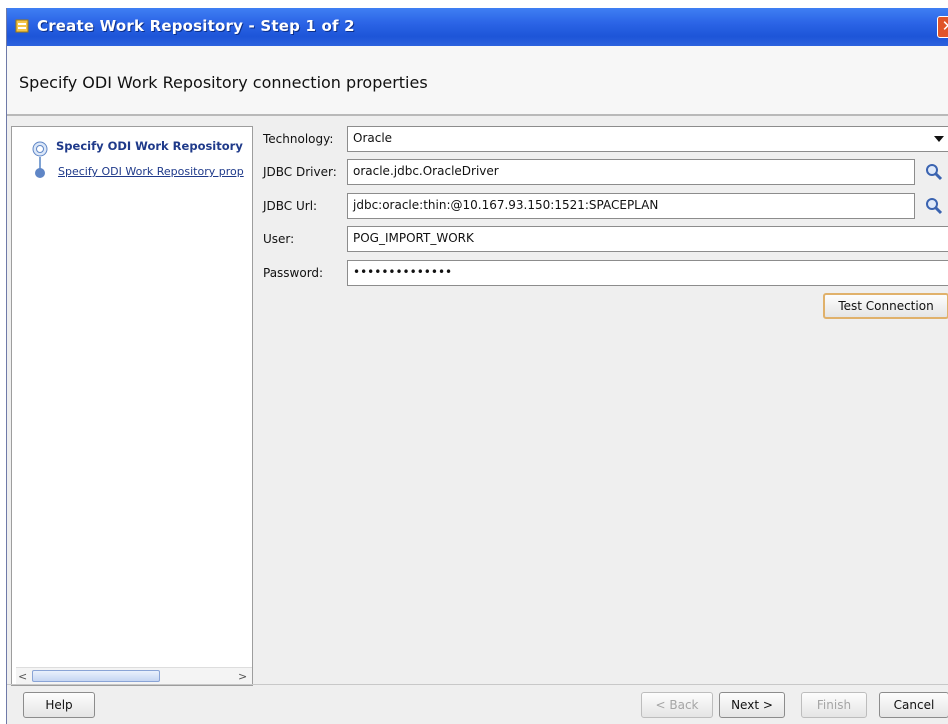  What do you see at coordinates (752, 705) in the screenshot?
I see `next-button: Next >` at bounding box center [752, 705].